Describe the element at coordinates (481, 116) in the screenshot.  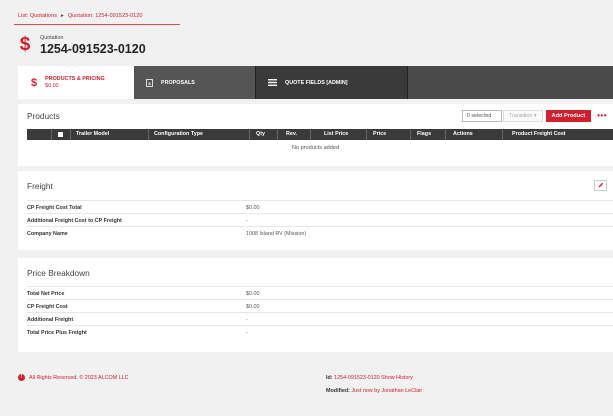
I see `selected-count: 0 selected` at that location.